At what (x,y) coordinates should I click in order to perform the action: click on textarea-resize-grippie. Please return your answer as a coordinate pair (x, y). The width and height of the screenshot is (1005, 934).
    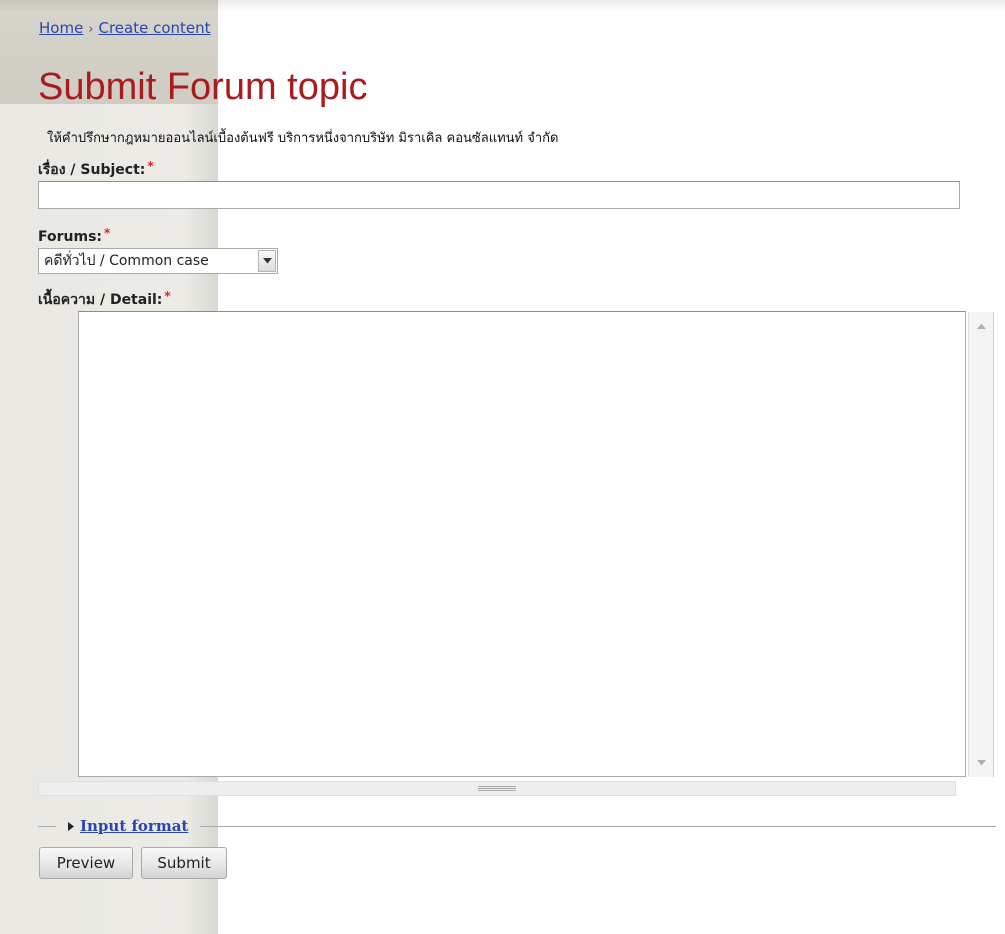
    Looking at the image, I should click on (497, 788).